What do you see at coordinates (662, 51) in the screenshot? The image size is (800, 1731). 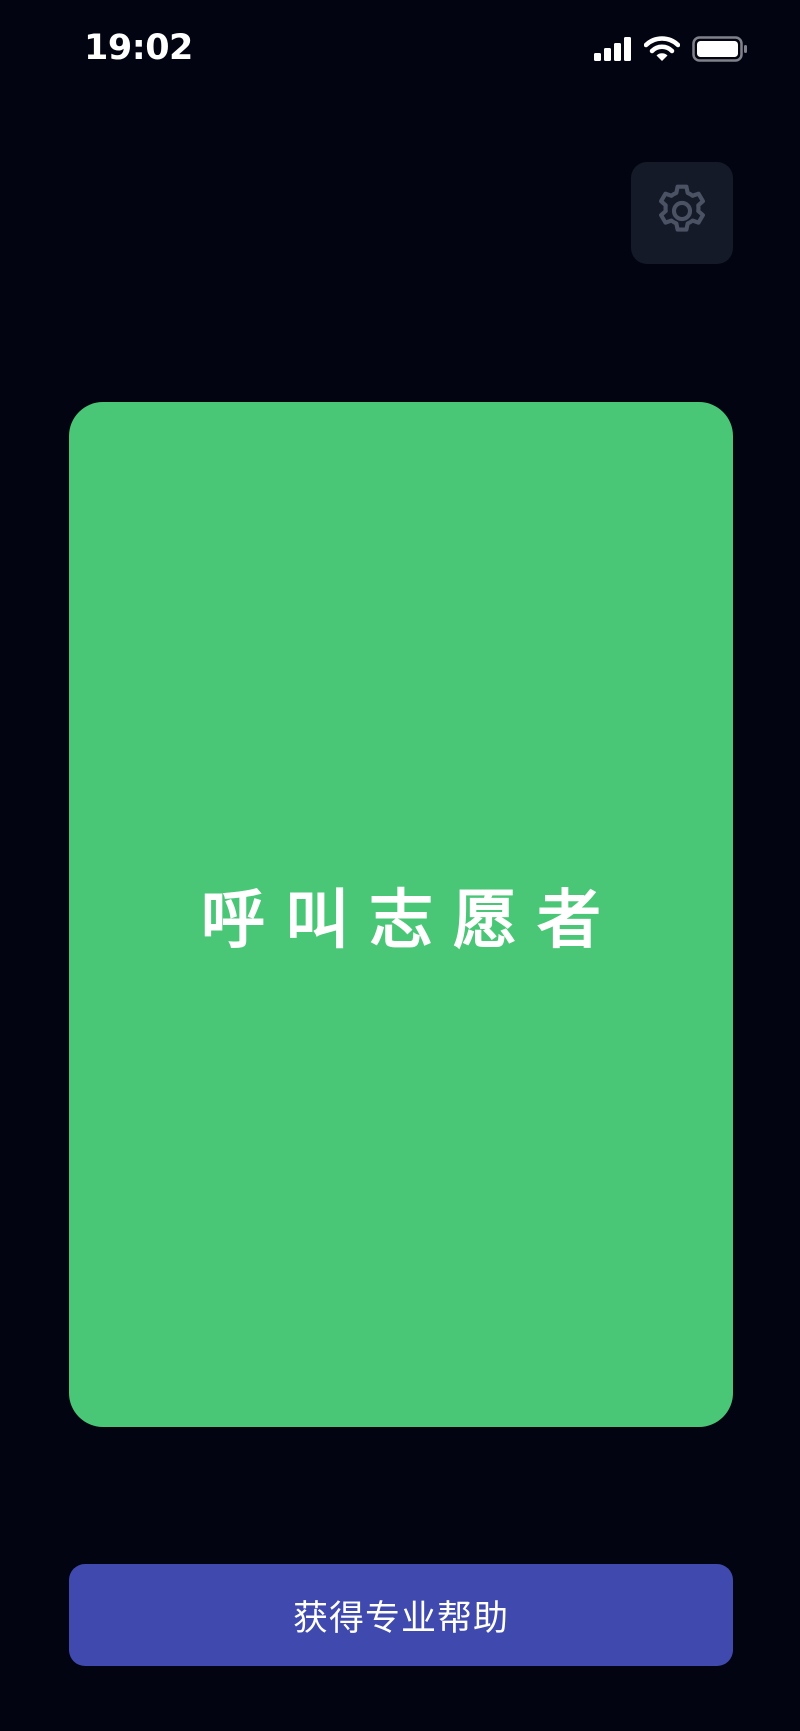 I see `wifi-icon` at bounding box center [662, 51].